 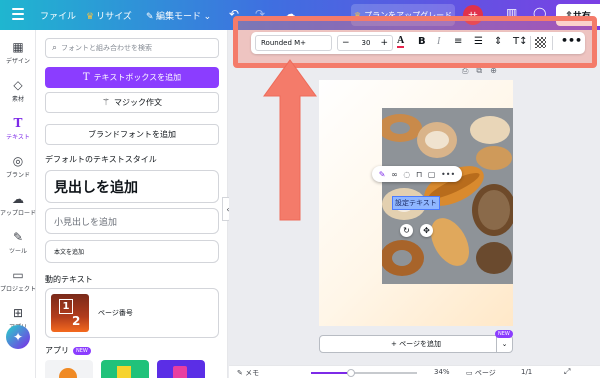 I want to click on crown-icon: ♛, so click(x=90, y=16).